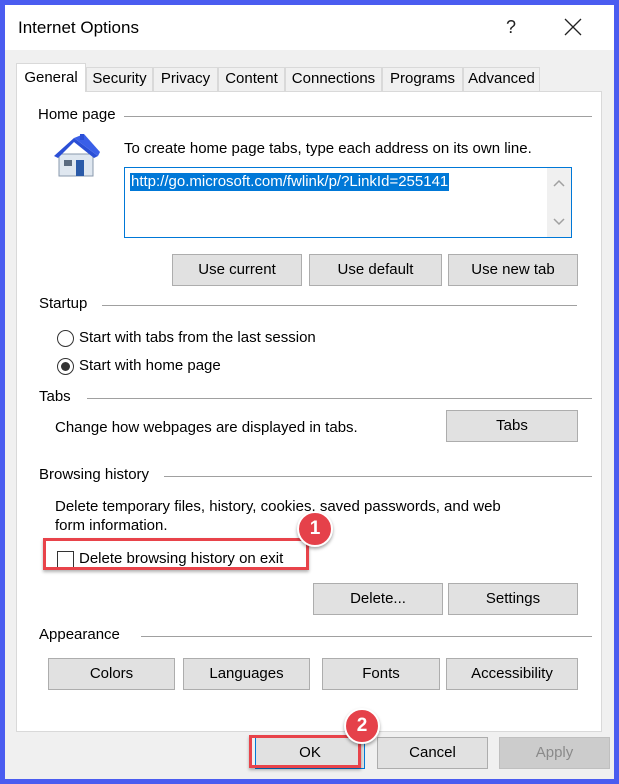  Describe the element at coordinates (501, 79) in the screenshot. I see `tab-advanced: Advanced` at that location.